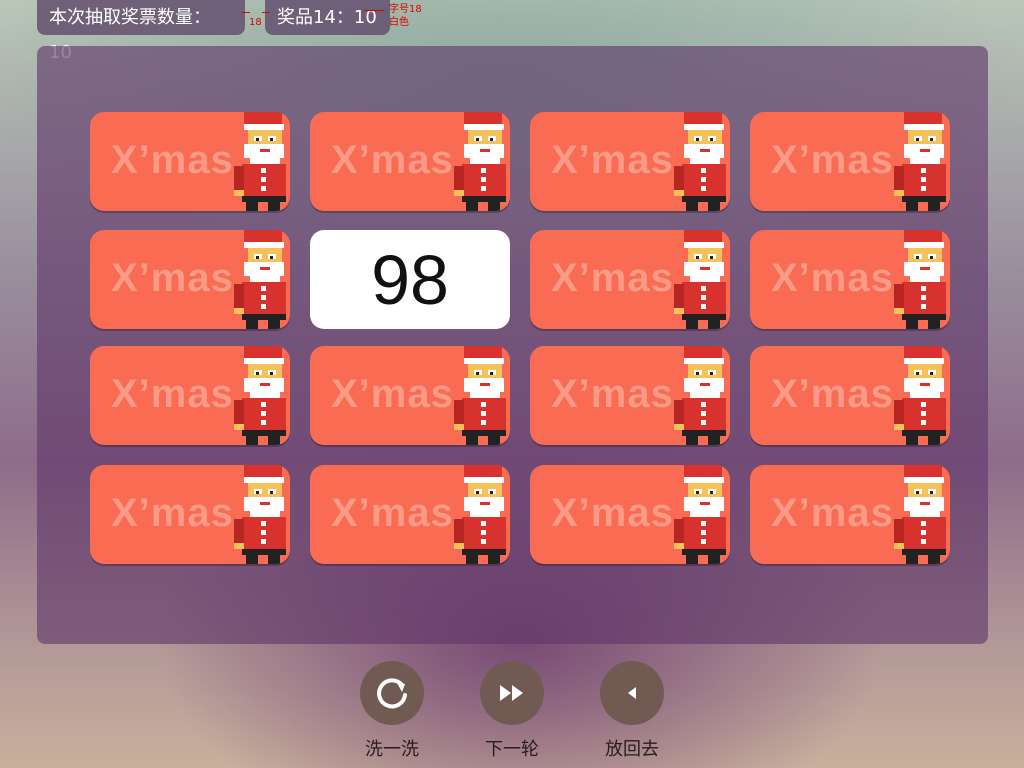  I want to click on shuffle-button: 洗一洗, so click(392, 711).